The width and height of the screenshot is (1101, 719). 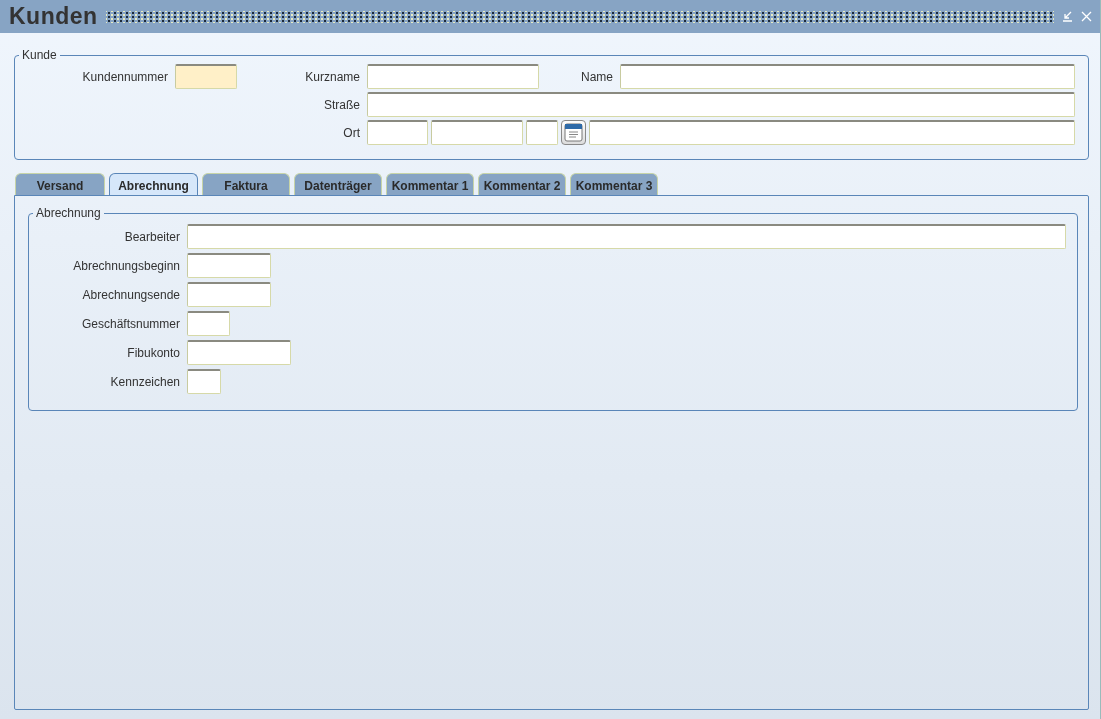 What do you see at coordinates (126, 265) in the screenshot?
I see `field-label: Abrechnungsbeginn` at bounding box center [126, 265].